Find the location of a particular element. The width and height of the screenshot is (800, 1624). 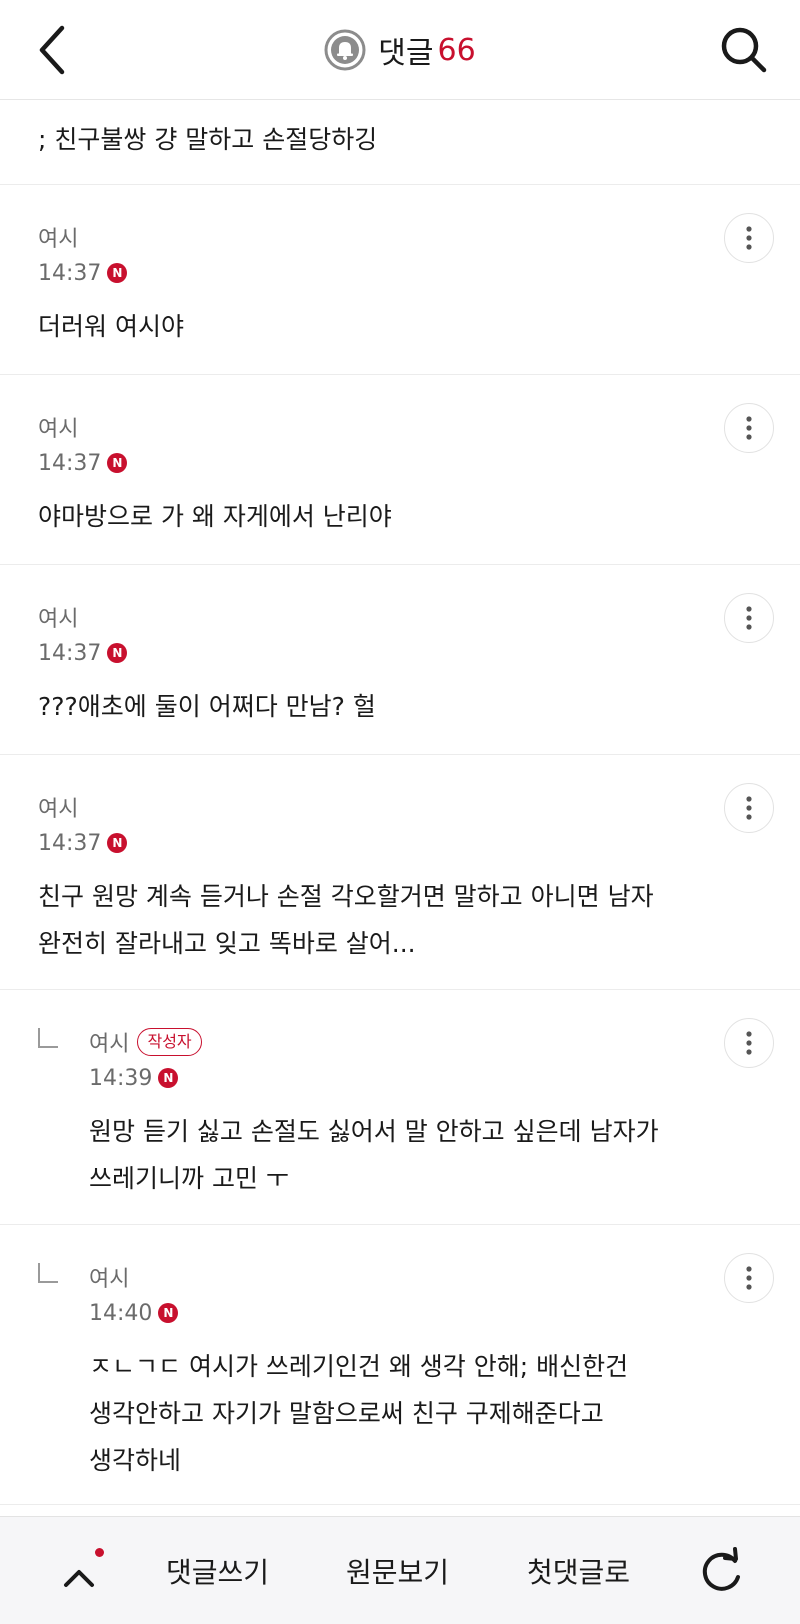

comment-text-line: 생각안하고 자기가 말함으로써 친구 구제해준다고 is located at coordinates (346, 1413).